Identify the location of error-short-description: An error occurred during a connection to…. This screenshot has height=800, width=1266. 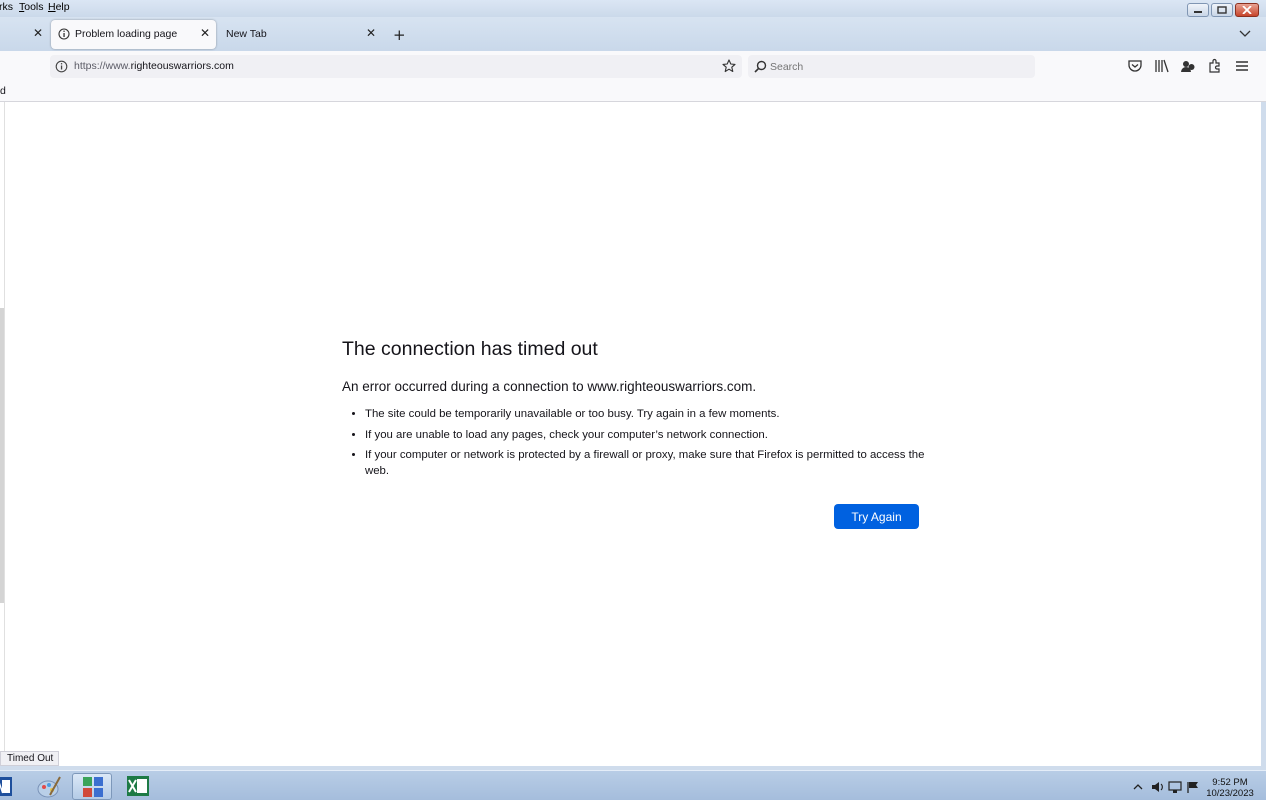
(549, 386).